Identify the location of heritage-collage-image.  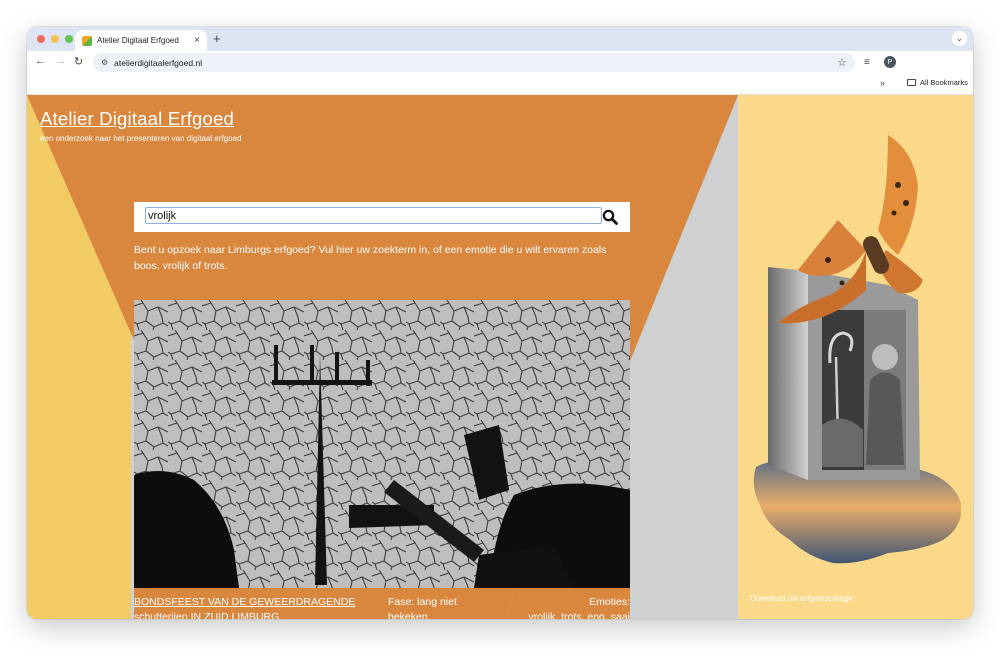
(857, 349).